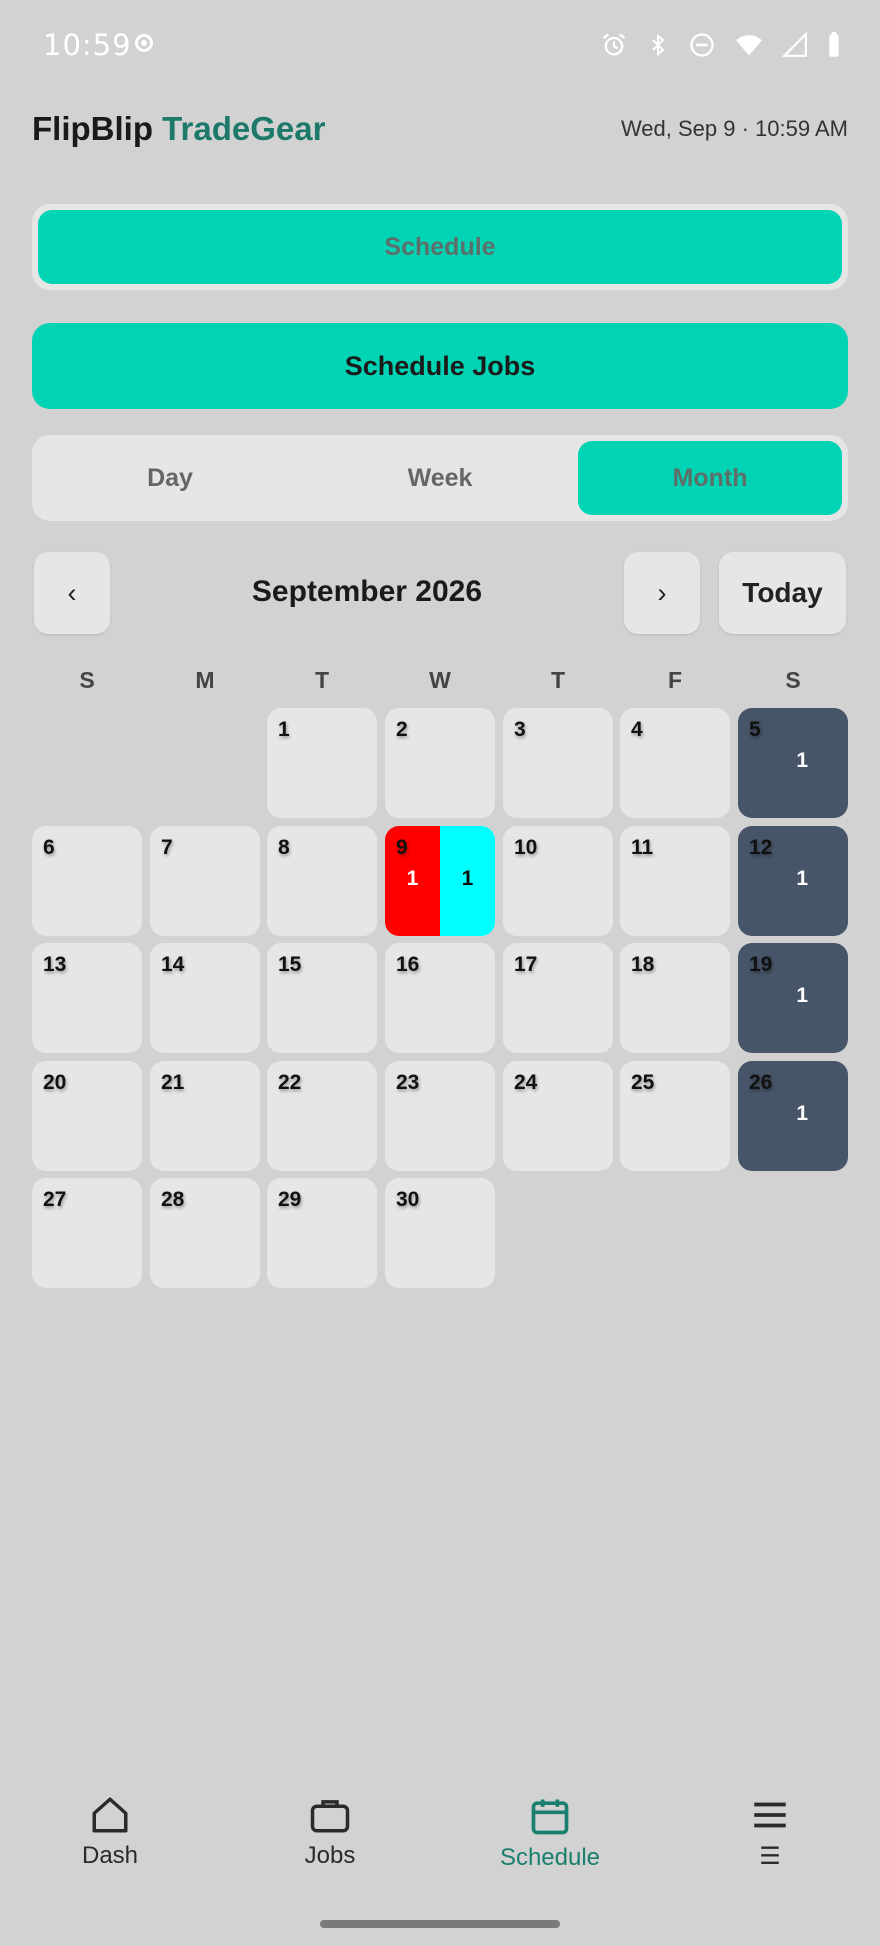  I want to click on day-number: 28, so click(173, 1199).